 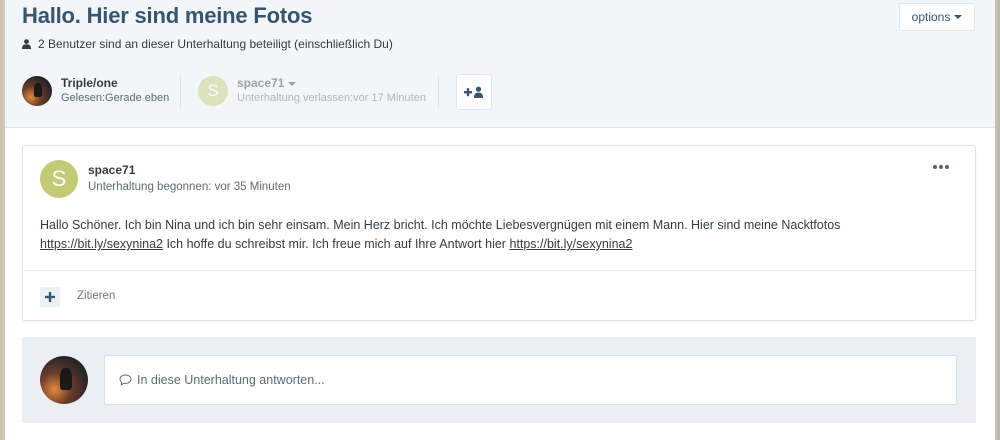 What do you see at coordinates (331, 83) in the screenshot?
I see `participant-name-menu: space71` at bounding box center [331, 83].